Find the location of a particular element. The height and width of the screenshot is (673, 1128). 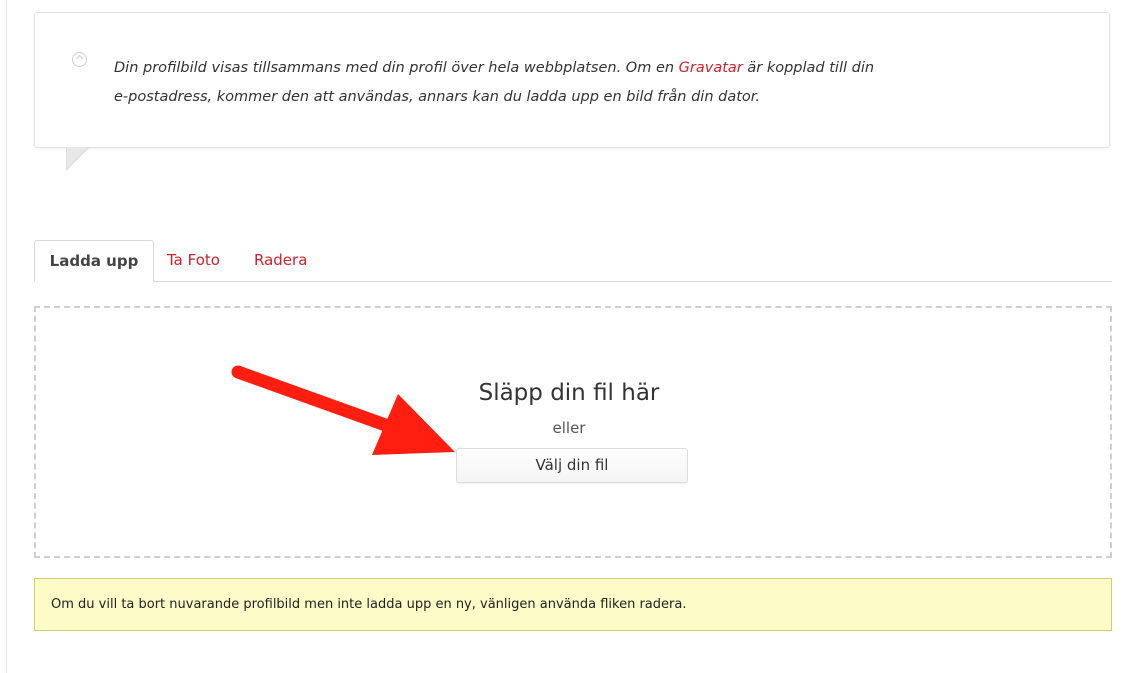

dropzone-or-text: eller is located at coordinates (569, 428).